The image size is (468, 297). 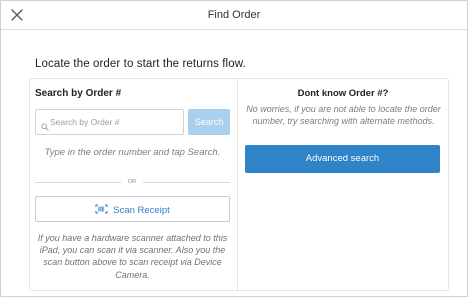 I want to click on page-title: Find Order, so click(x=234, y=15).